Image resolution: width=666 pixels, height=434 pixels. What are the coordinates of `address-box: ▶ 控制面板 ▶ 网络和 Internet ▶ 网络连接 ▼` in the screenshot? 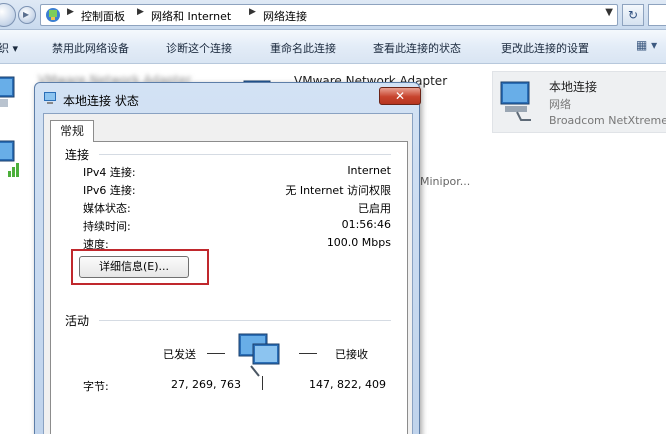 It's located at (329, 15).